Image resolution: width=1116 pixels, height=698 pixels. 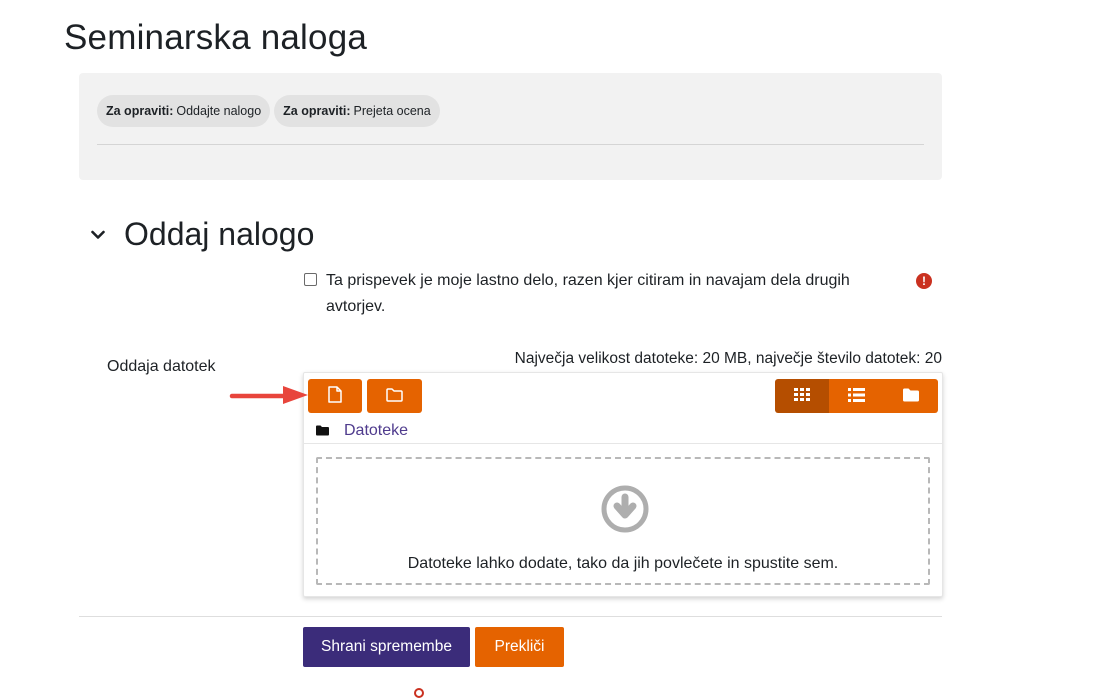 I want to click on annotation-arrow-icon, so click(x=270, y=397).